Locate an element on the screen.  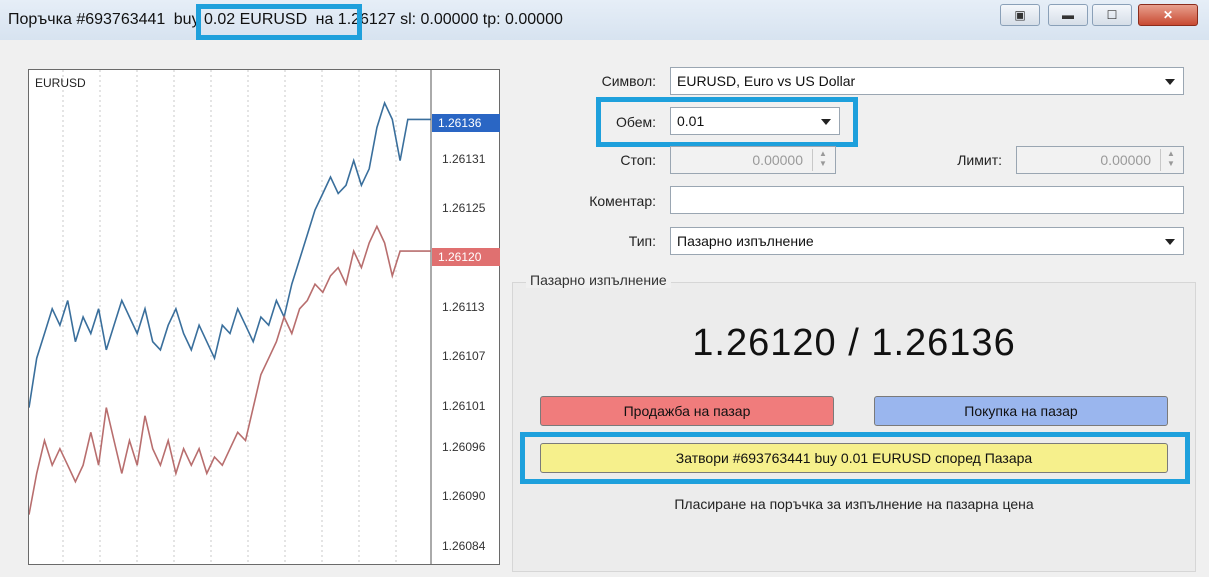
y-tick-label: 1.26096 is located at coordinates (464, 446).